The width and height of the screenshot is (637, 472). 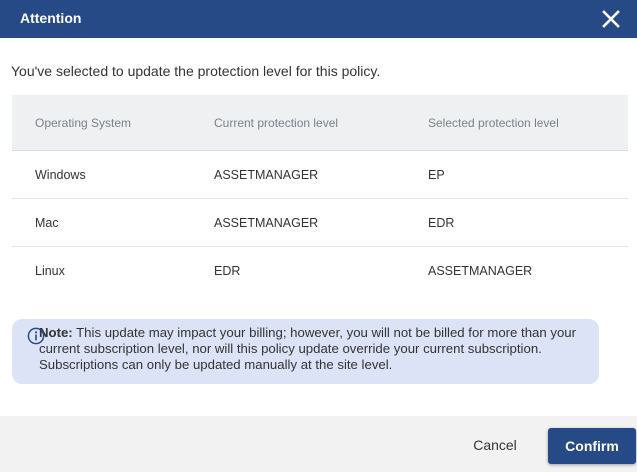 What do you see at coordinates (83, 122) in the screenshot?
I see `header-operating-system: Operating System` at bounding box center [83, 122].